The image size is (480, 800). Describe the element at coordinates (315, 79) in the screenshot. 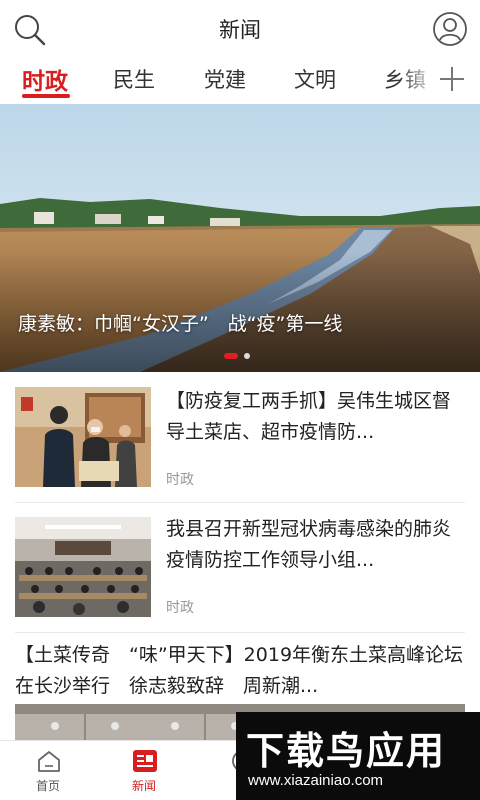

I see `tab-wenming: 文明` at that location.